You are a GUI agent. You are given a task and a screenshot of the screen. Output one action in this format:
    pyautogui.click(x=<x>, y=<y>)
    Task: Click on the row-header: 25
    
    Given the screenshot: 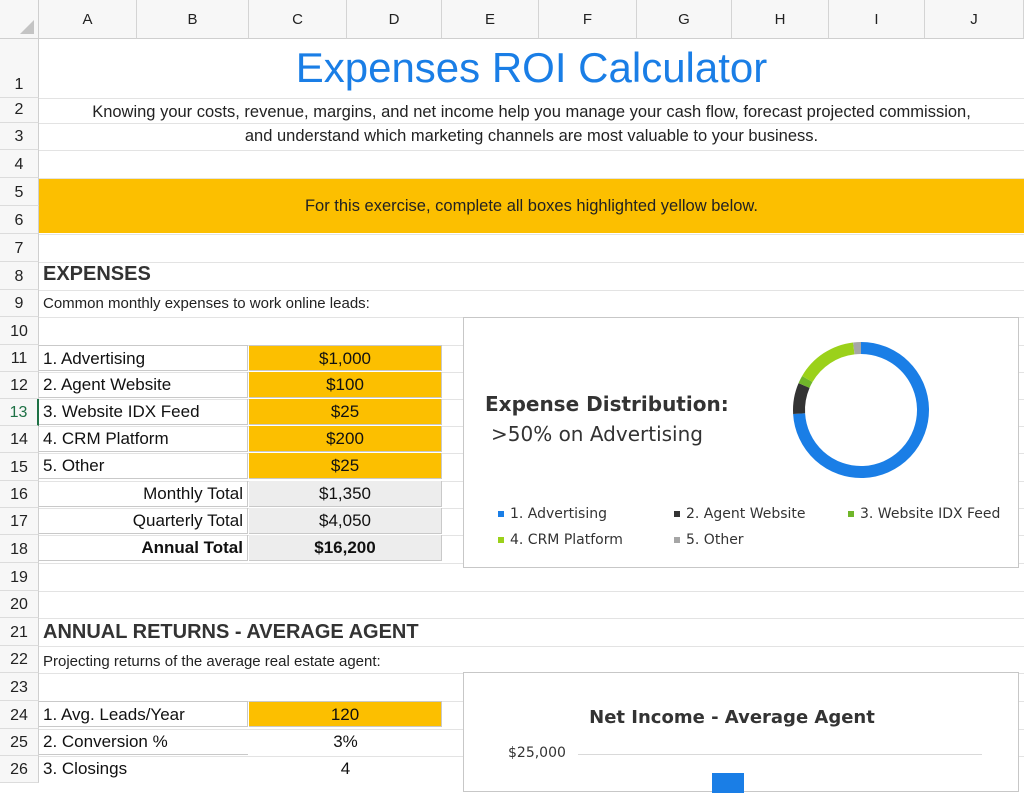 What is the action you would take?
    pyautogui.click(x=19, y=742)
    